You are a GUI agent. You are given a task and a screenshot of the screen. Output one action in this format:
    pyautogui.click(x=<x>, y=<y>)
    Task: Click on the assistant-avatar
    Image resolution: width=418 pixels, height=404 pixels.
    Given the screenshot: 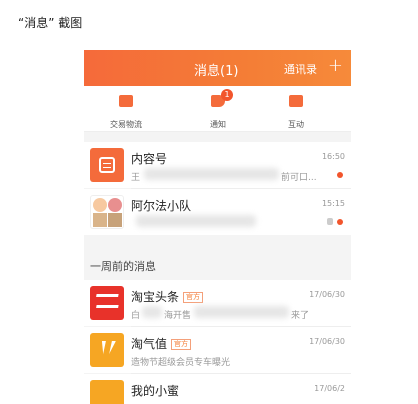 What is the action you would take?
    pyautogui.click(x=107, y=392)
    